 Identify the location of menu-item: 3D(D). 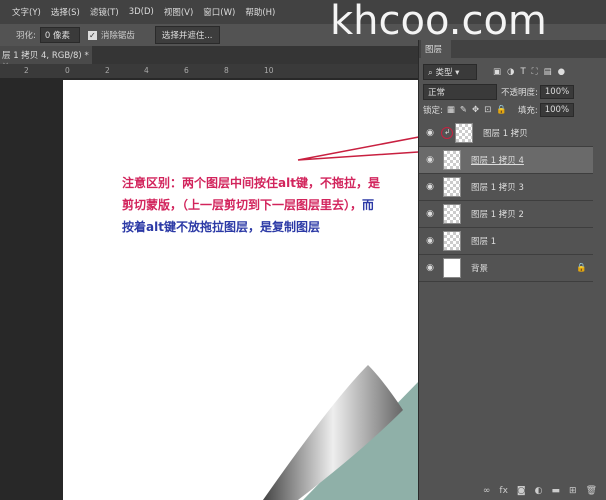
(141, 12).